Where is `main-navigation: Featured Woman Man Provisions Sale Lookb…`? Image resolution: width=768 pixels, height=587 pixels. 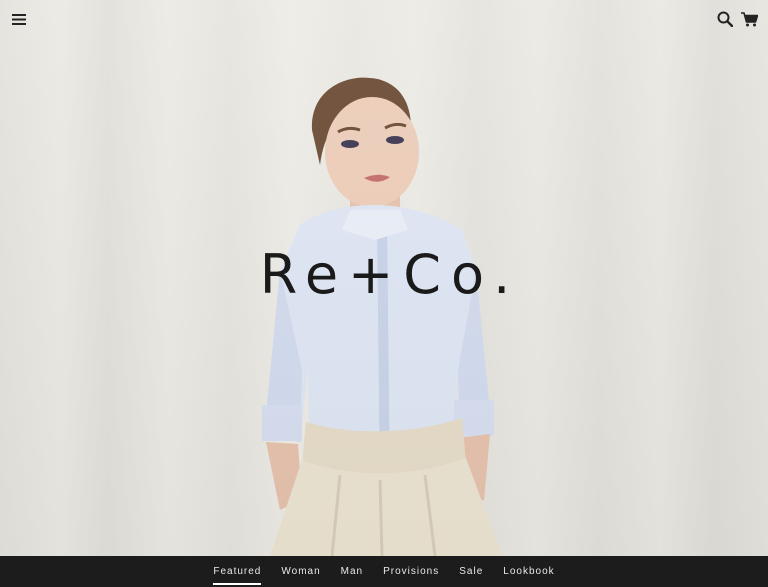
main-navigation: Featured Woman Man Provisions Sale Lookb… is located at coordinates (384, 571).